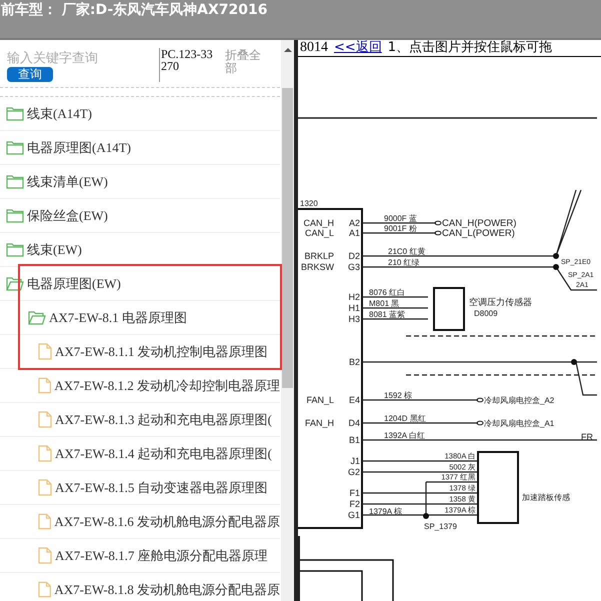 The height and width of the screenshot is (601, 601). What do you see at coordinates (354, 515) in the screenshot?
I see `diagram-label: G1` at bounding box center [354, 515].